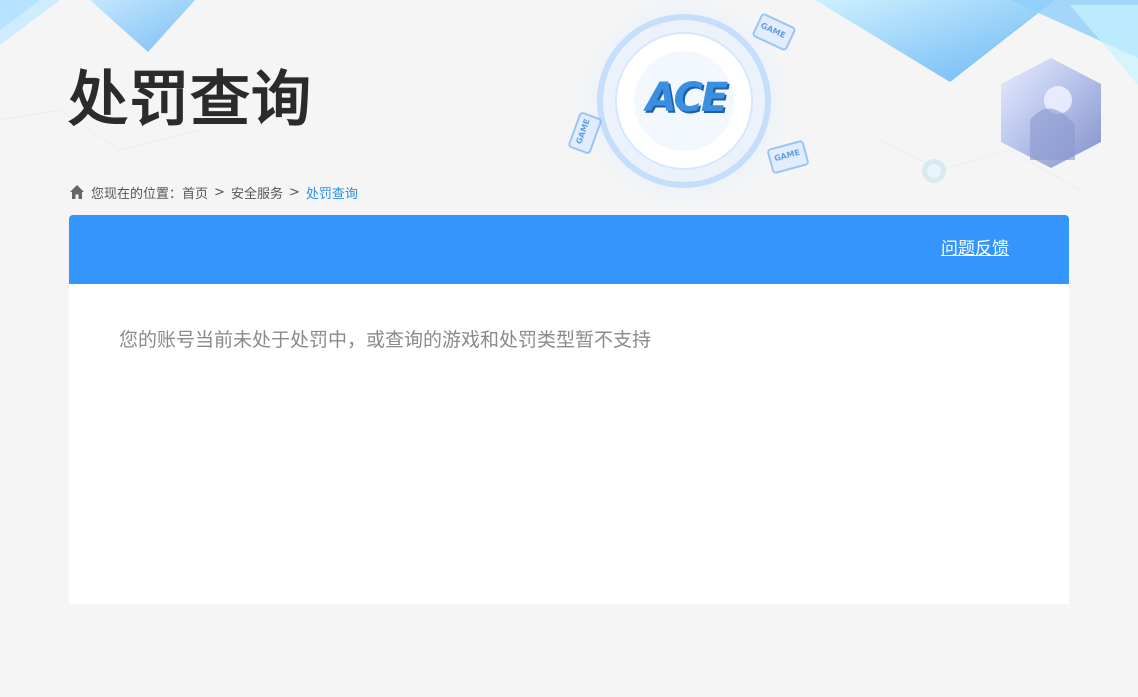  I want to click on breadcrumb: 您现在的位置： 首页 > 安全服务 > 处罚查询, so click(213, 192).